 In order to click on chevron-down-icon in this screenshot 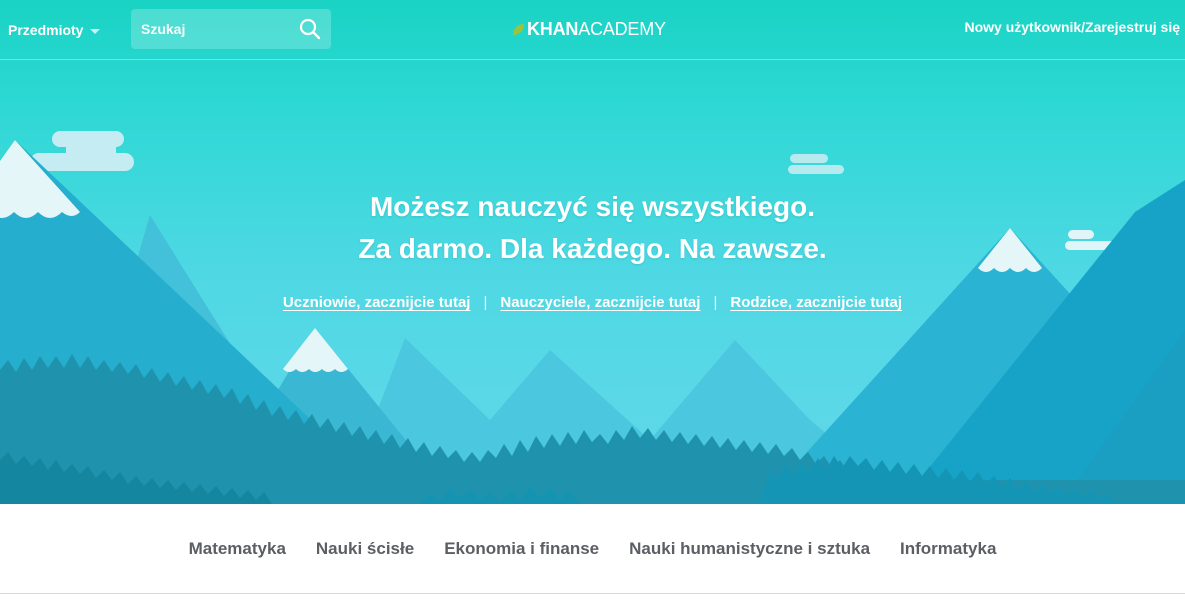, I will do `click(95, 31)`.